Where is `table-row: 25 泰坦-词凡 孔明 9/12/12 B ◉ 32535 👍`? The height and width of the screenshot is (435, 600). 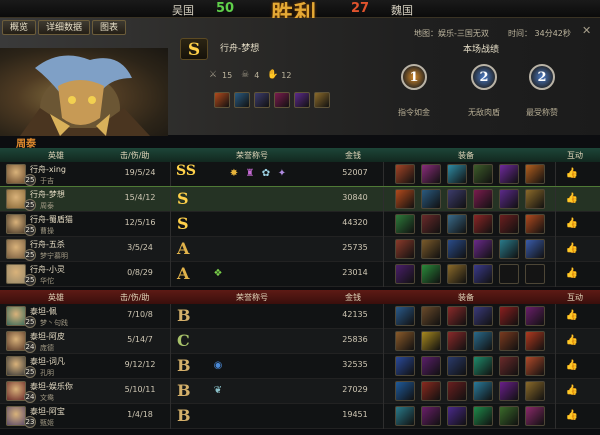
table-row: 25 泰坦-词凡 孔明 9/12/12 B ◉ 32535 👍 is located at coordinates (300, 366).